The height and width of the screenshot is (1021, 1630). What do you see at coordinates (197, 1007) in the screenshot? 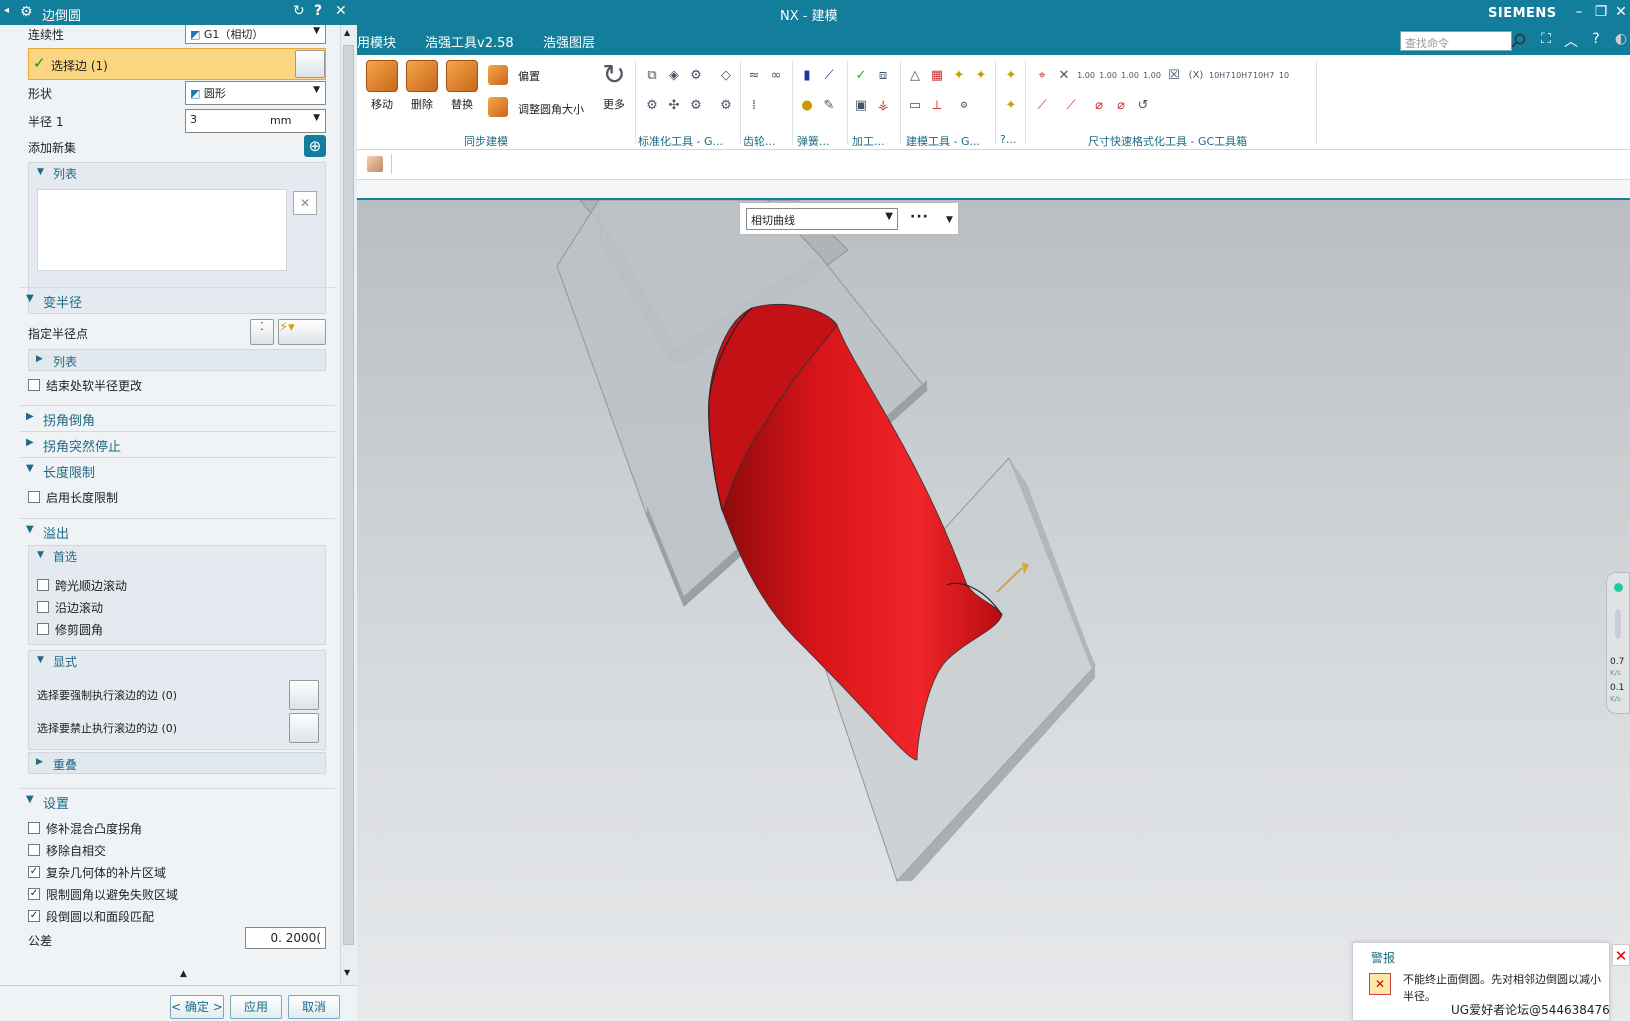
I see `ok-button: < 确定 >` at bounding box center [197, 1007].